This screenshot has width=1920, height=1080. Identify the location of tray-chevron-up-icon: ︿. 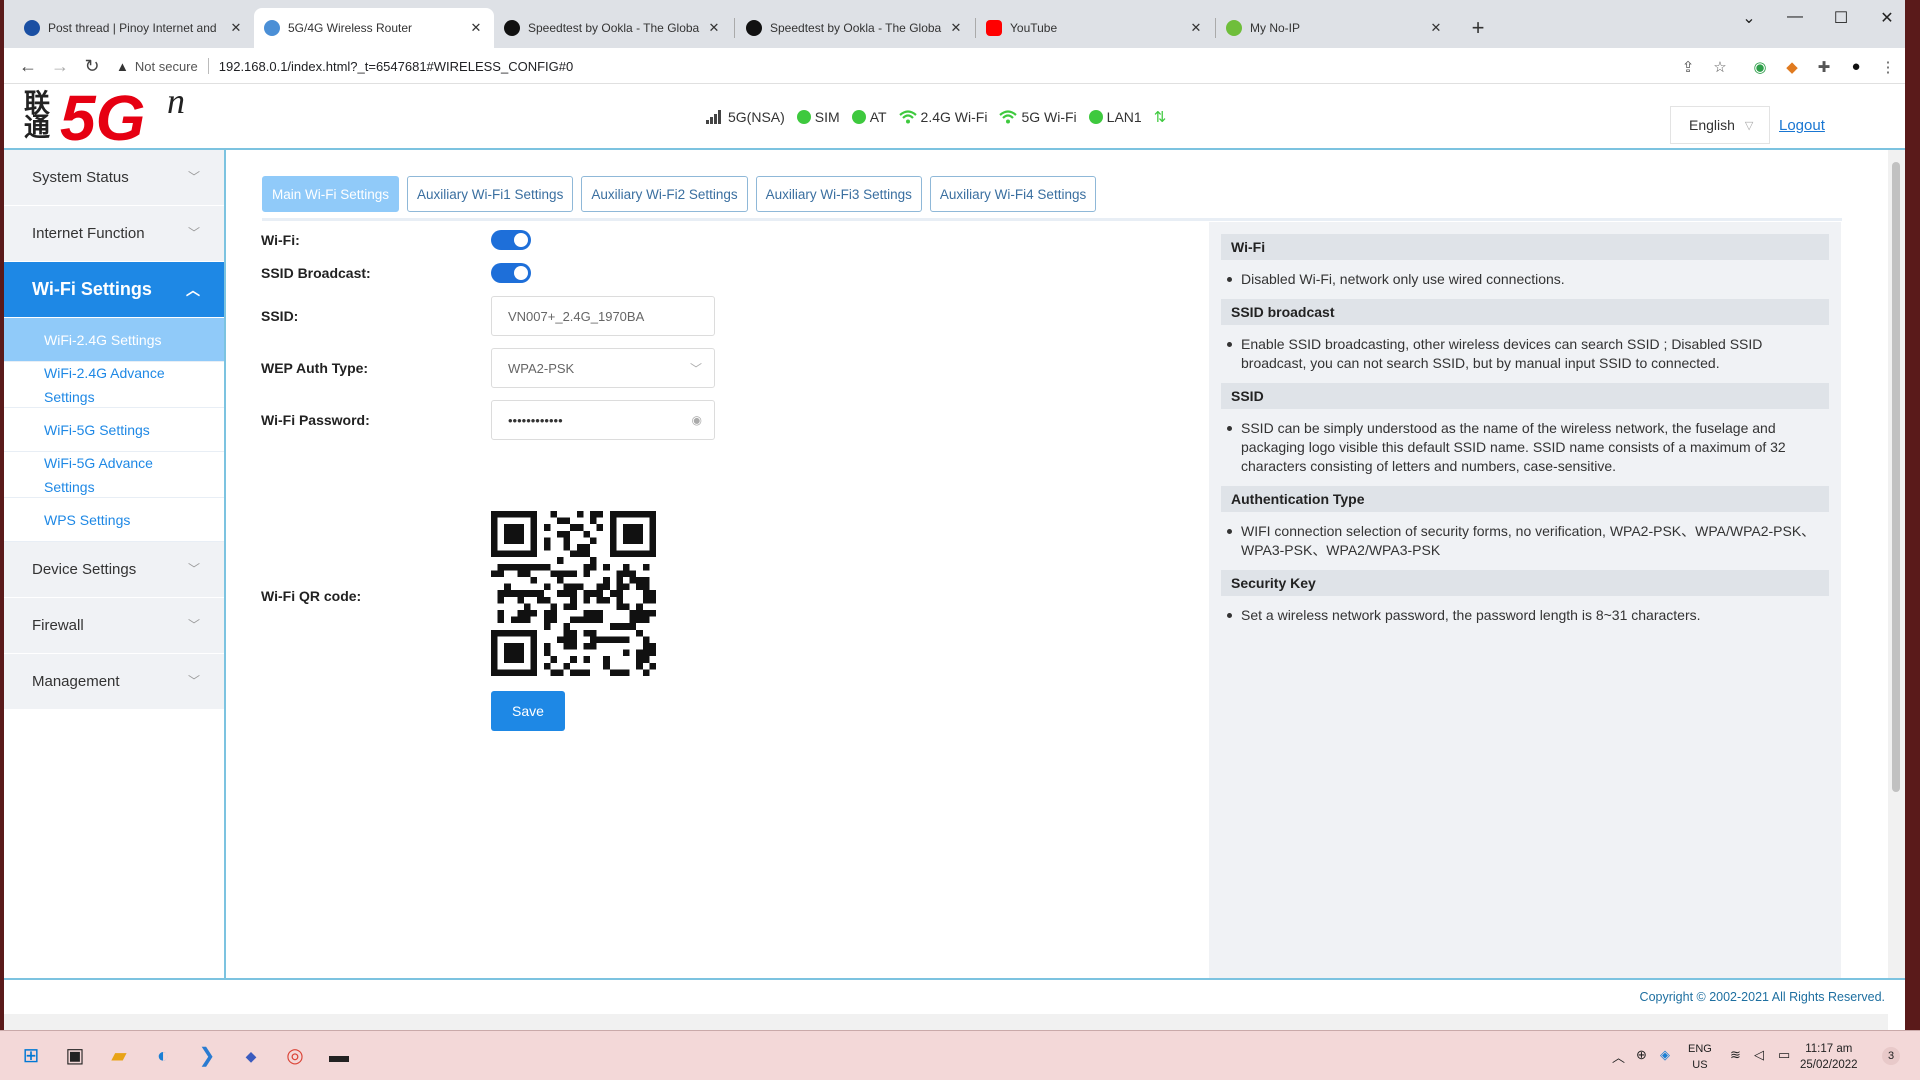
(1618, 1056).